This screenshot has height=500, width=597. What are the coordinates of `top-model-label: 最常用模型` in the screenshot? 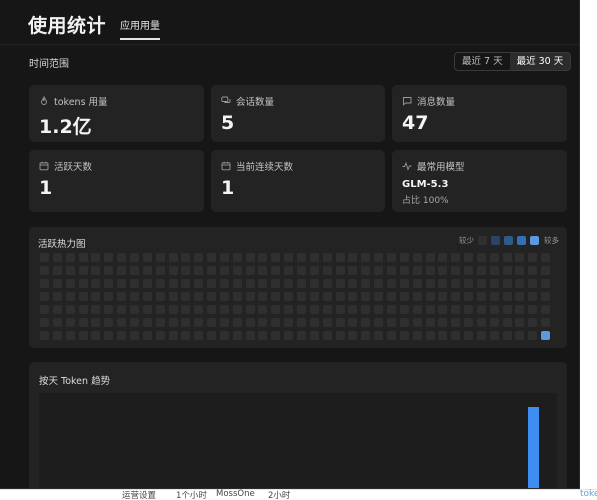 It's located at (441, 167).